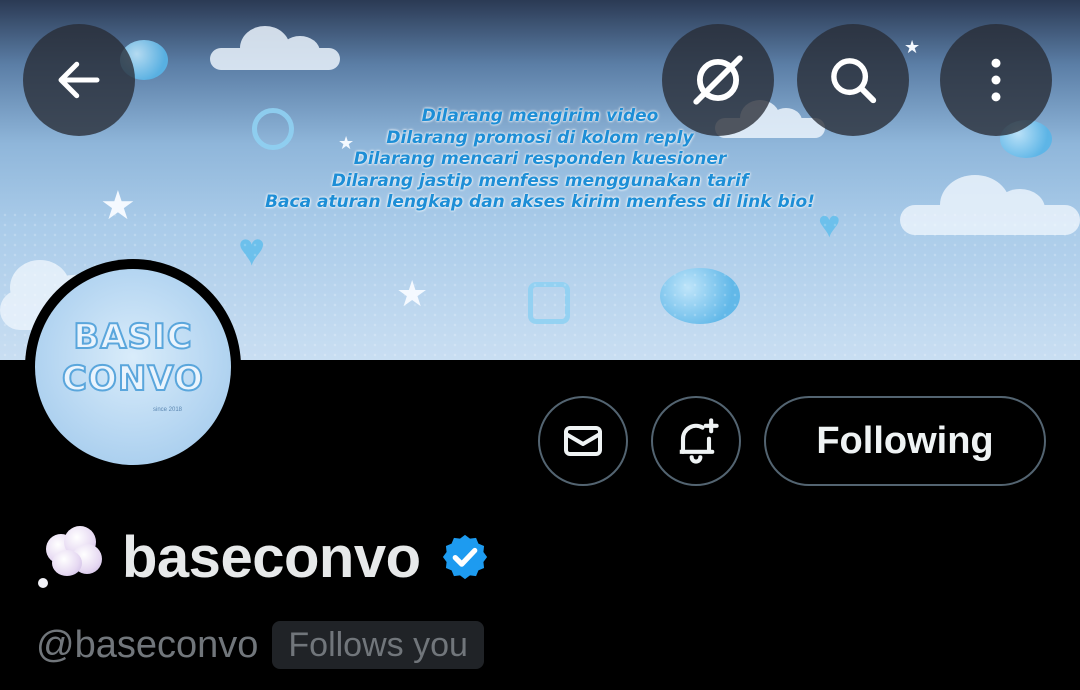  What do you see at coordinates (905, 441) in the screenshot?
I see `following-button: Following` at bounding box center [905, 441].